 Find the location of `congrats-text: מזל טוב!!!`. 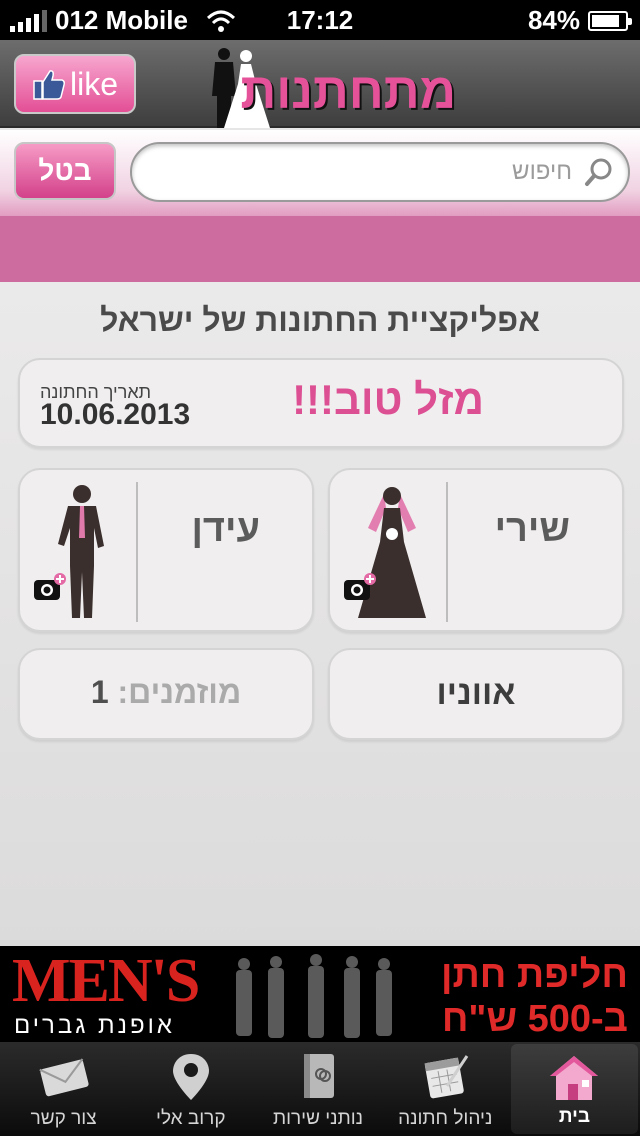

congrats-text: מזל טוב!!! is located at coordinates (388, 399).